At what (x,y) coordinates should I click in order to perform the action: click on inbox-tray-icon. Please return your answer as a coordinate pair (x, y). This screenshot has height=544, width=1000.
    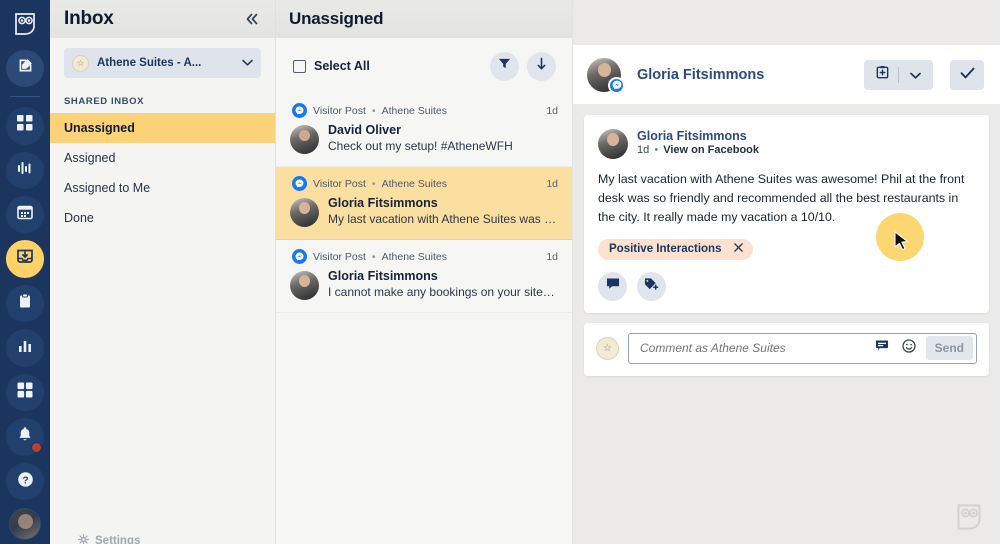
    Looking at the image, I should click on (25, 259).